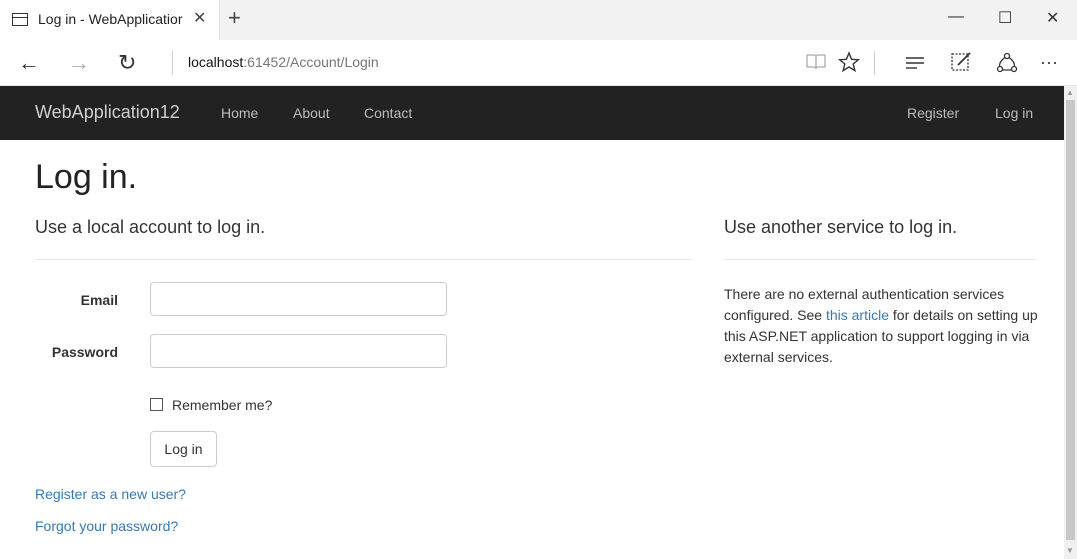 Image resolution: width=1077 pixels, height=559 pixels. What do you see at coordinates (298, 351) in the screenshot?
I see `password-field` at bounding box center [298, 351].